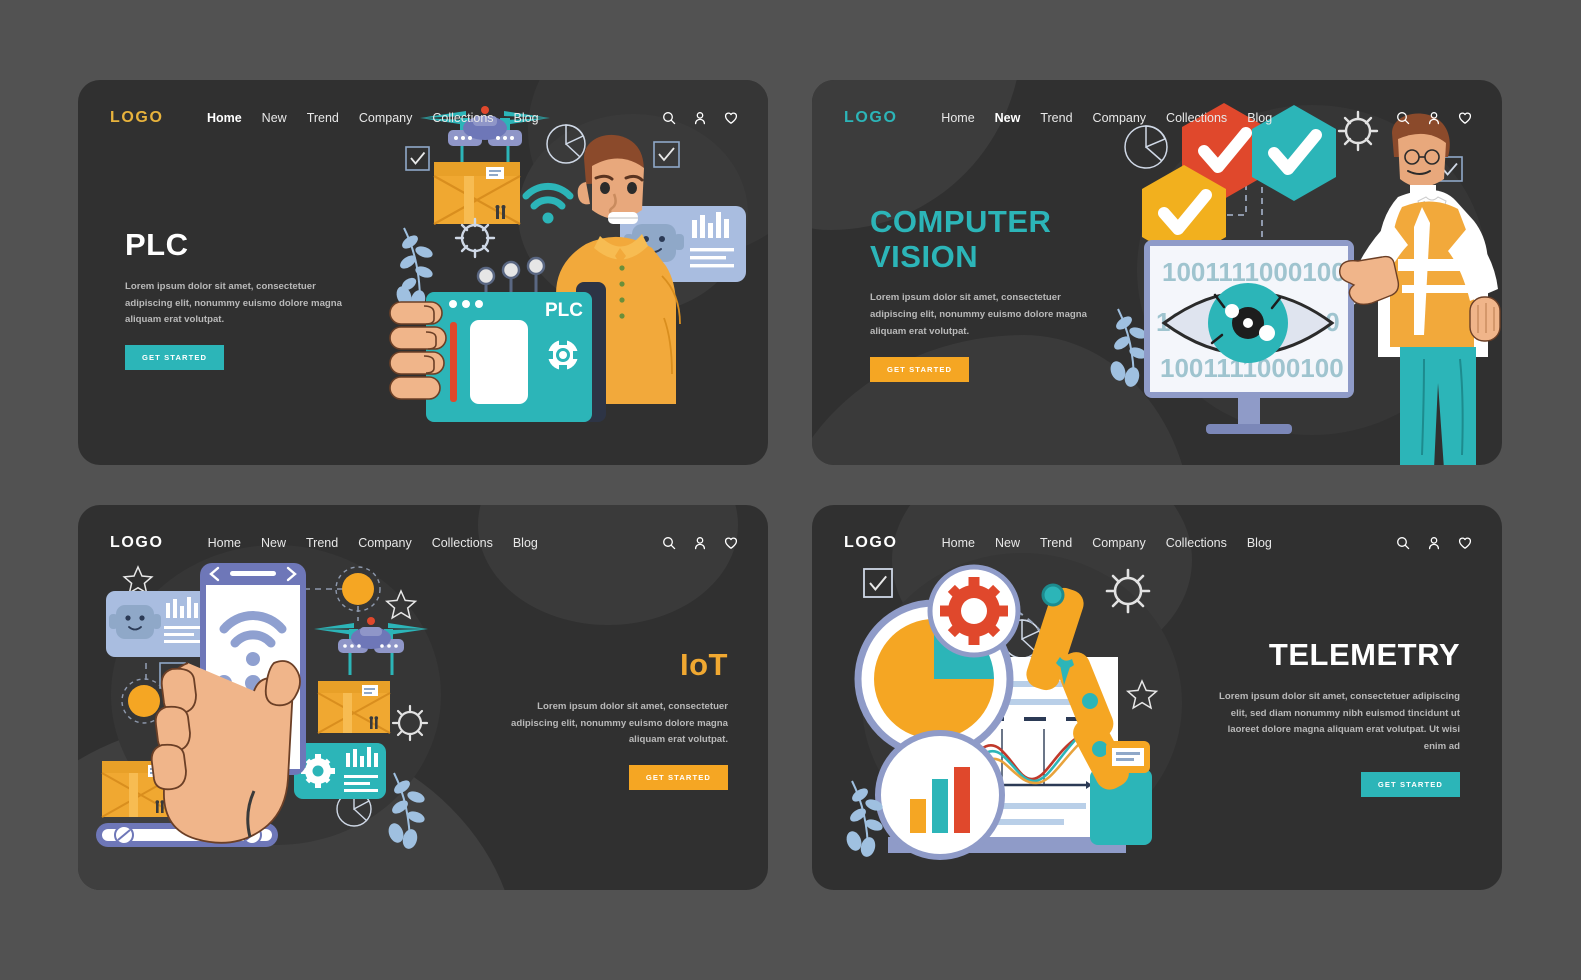 The height and width of the screenshot is (980, 1581). Describe the element at coordinates (477, 193) in the screenshot. I see `package-box-icon` at that location.